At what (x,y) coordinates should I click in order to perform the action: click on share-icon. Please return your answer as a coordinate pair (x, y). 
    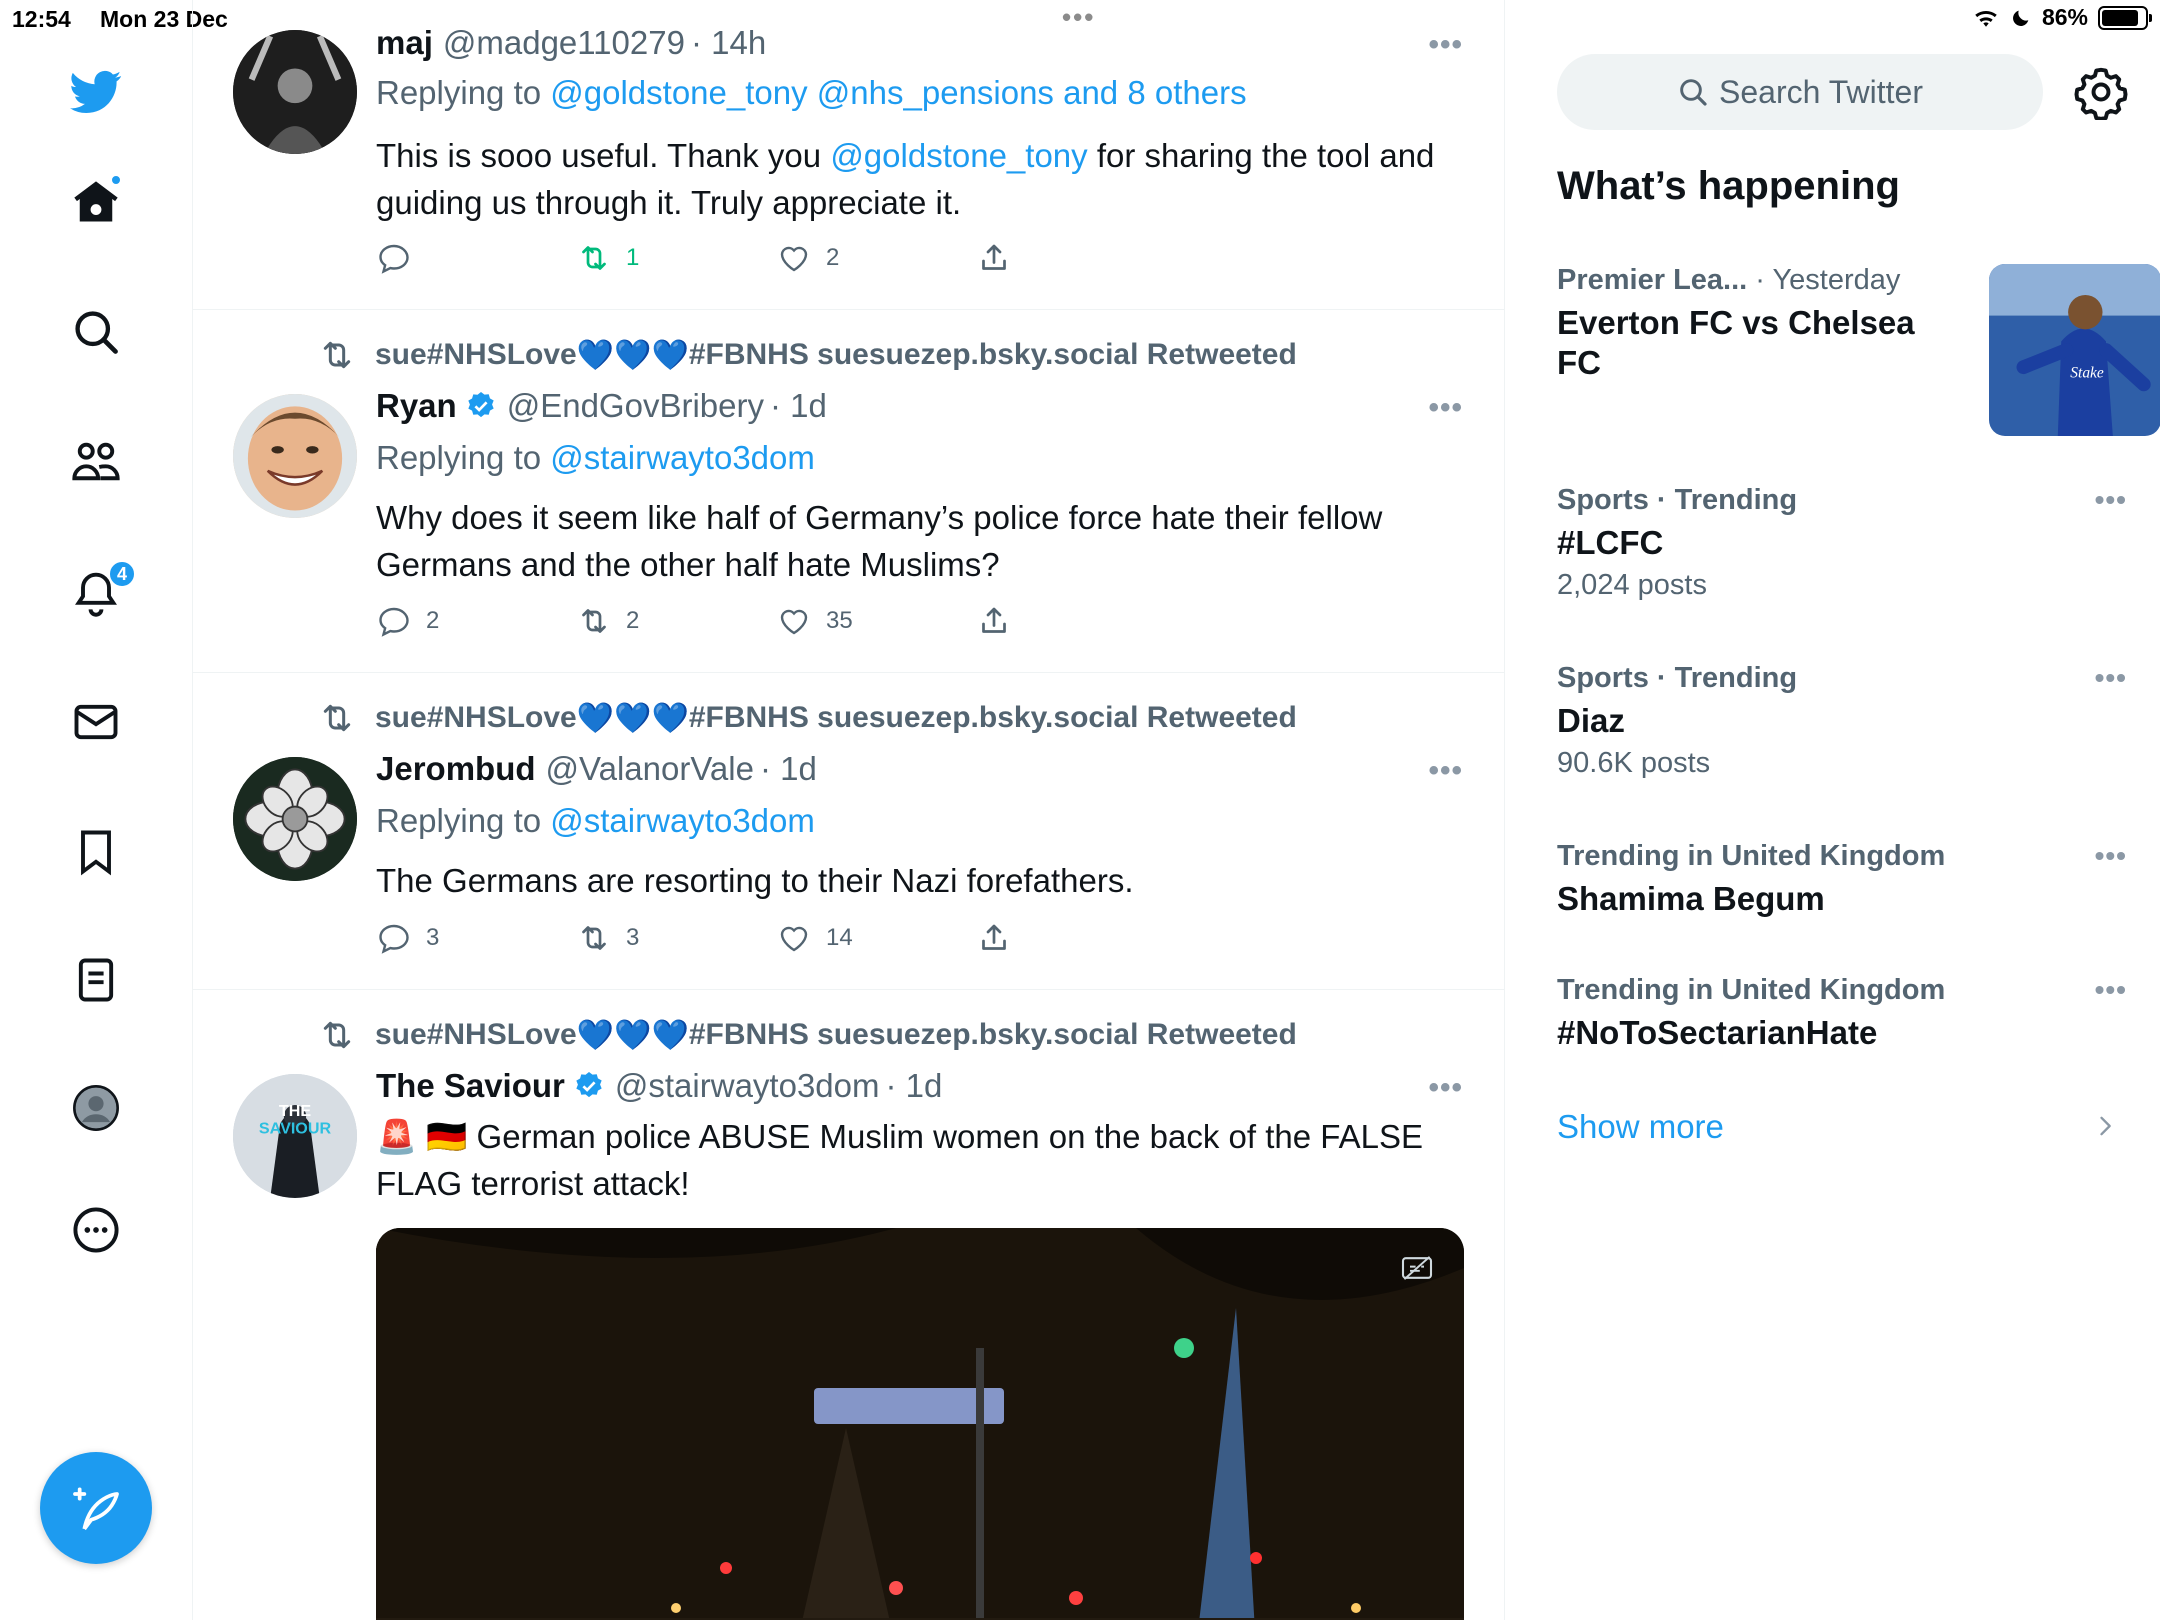
    Looking at the image, I should click on (994, 937).